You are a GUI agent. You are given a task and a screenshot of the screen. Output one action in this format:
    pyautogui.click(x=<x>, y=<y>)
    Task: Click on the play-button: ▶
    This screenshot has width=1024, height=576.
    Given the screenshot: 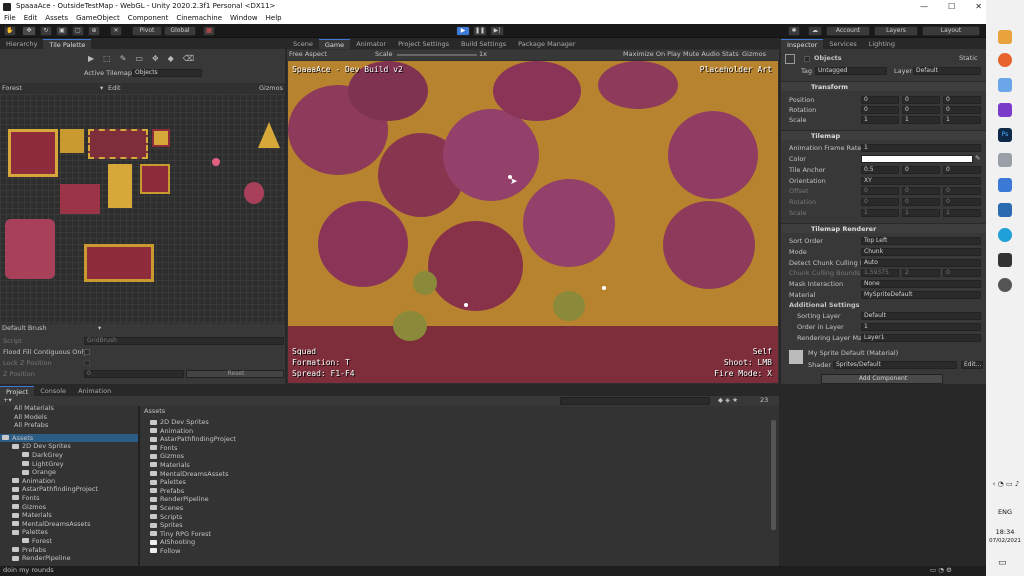 What is the action you would take?
    pyautogui.click(x=463, y=31)
    